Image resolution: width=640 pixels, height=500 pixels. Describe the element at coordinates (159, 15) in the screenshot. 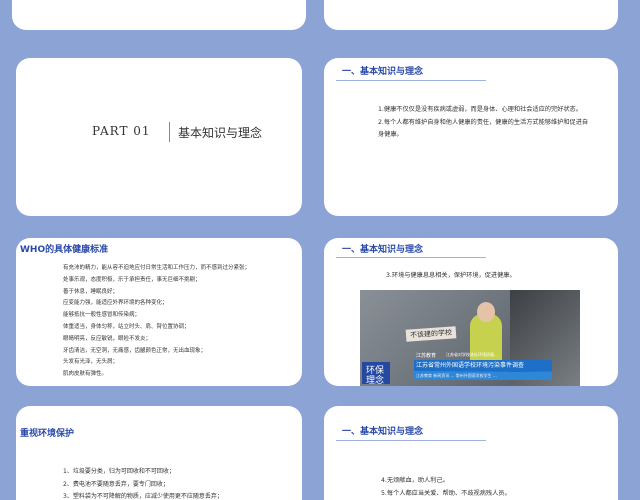

I see `slide-top-left` at that location.